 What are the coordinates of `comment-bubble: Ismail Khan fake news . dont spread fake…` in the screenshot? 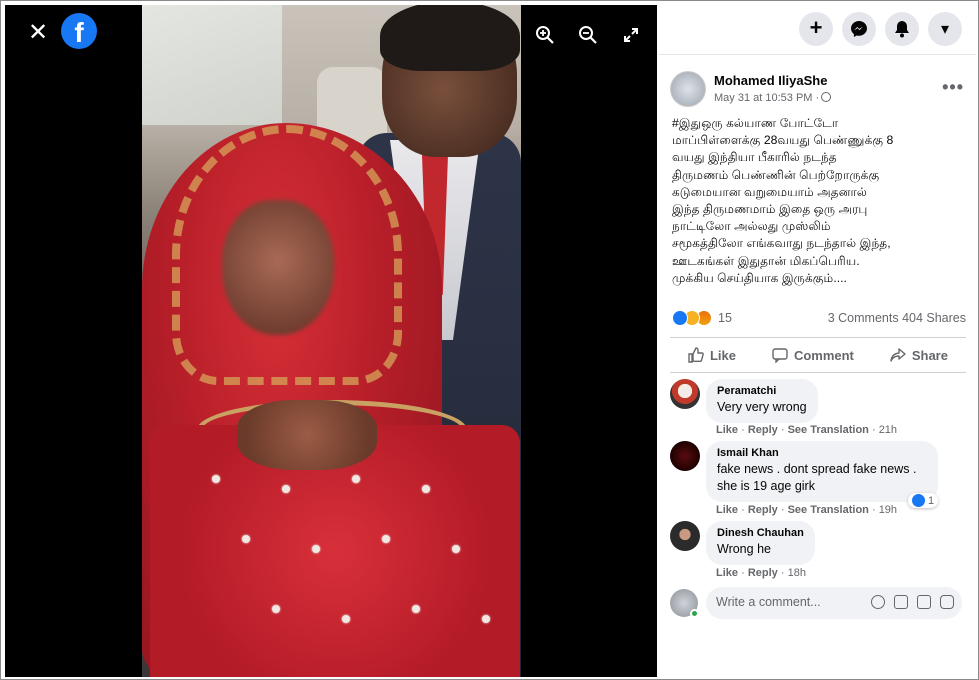 It's located at (822, 471).